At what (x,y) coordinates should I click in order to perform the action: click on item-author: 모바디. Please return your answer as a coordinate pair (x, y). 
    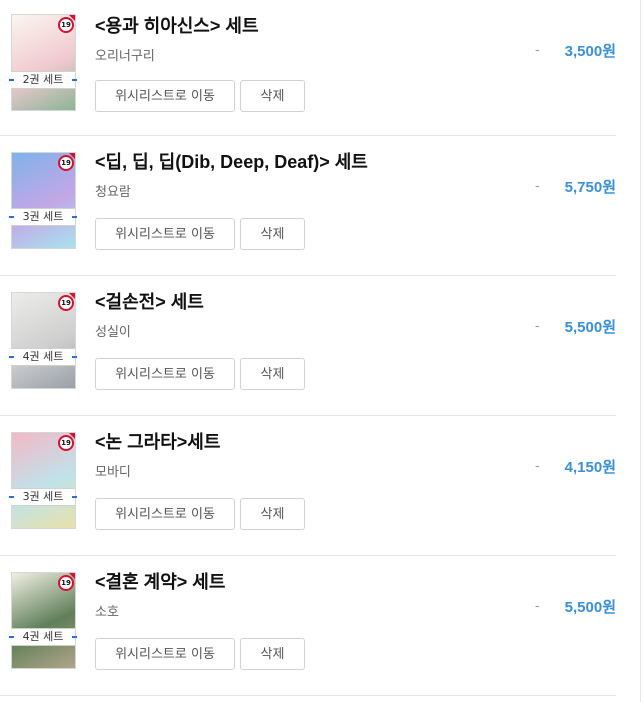
    Looking at the image, I should click on (113, 470).